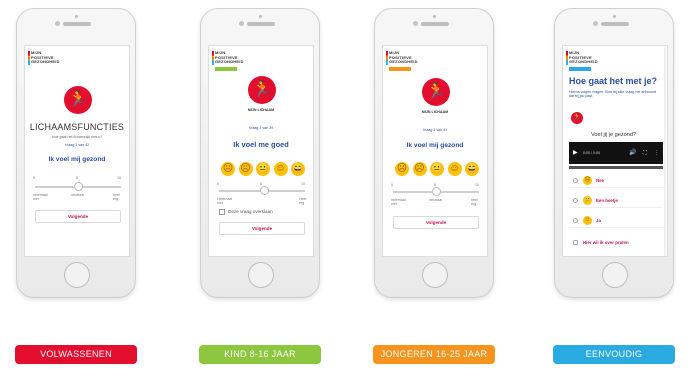  Describe the element at coordinates (616, 243) in the screenshot. I see `talk-about-option: Hier wil ik over praten` at that location.